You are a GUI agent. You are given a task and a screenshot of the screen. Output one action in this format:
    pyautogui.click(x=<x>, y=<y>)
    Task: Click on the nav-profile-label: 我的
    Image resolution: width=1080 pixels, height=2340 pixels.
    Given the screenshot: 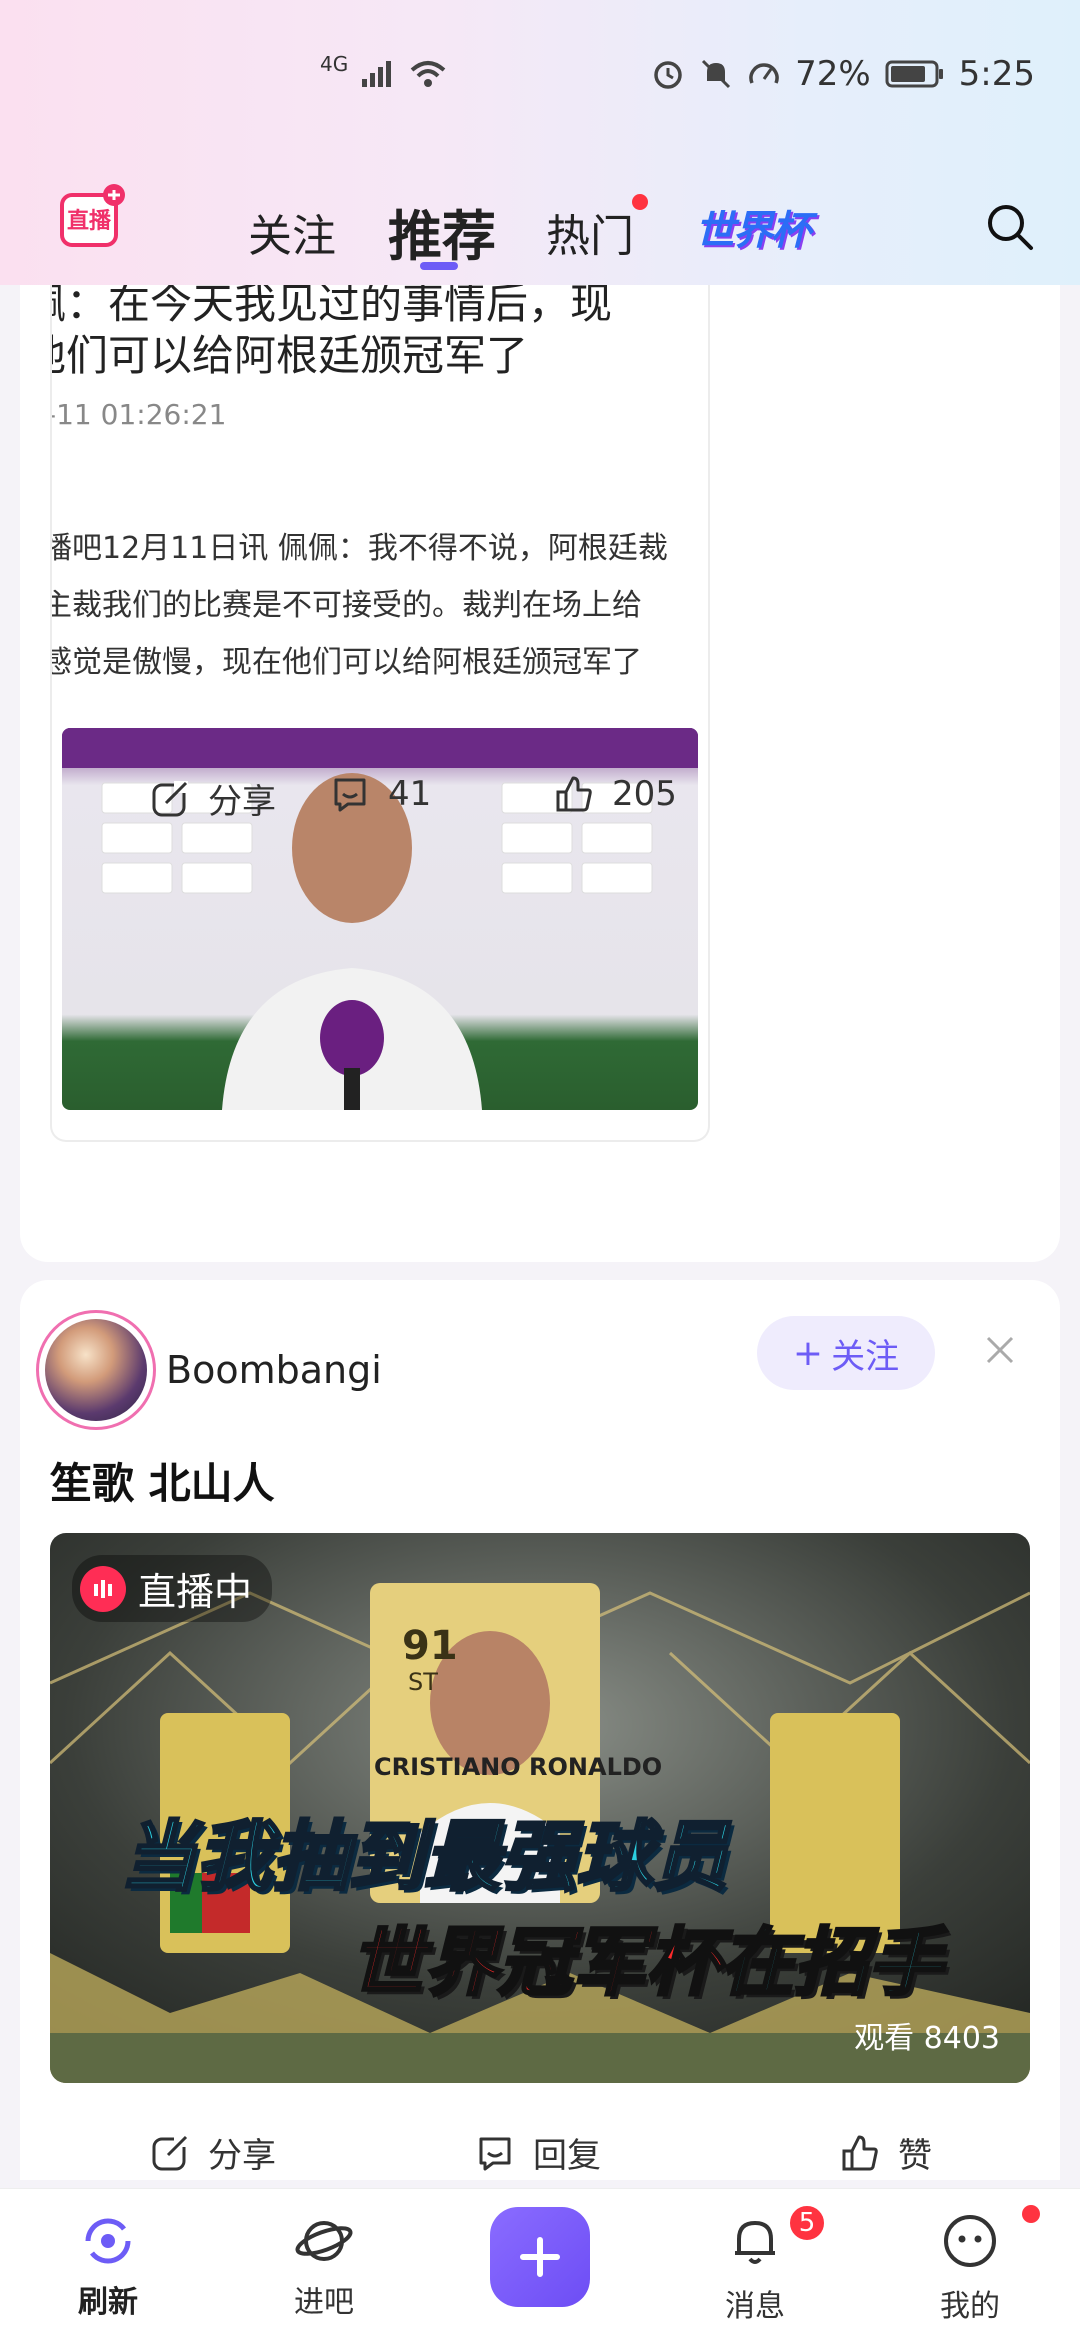 What is the action you would take?
    pyautogui.click(x=970, y=2306)
    